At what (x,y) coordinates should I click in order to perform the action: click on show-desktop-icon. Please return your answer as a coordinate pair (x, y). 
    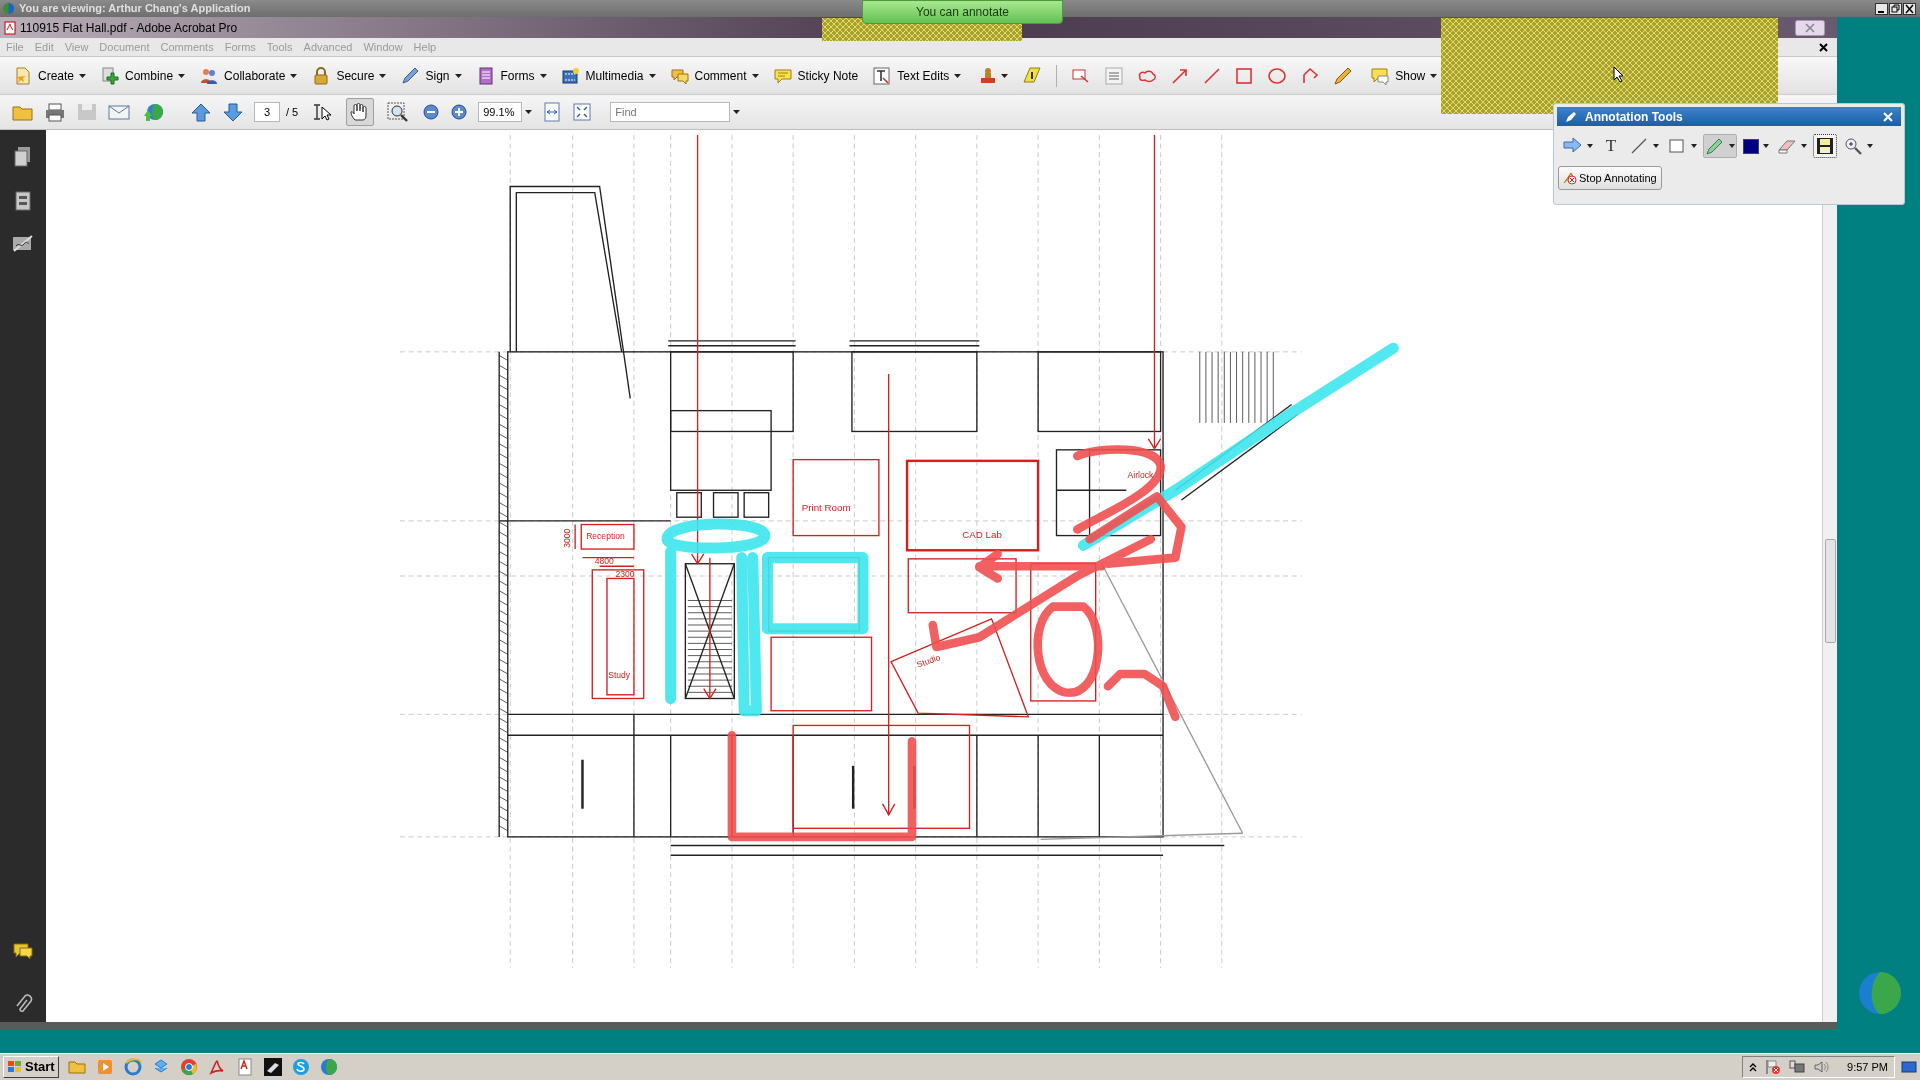
    Looking at the image, I should click on (1909, 1067).